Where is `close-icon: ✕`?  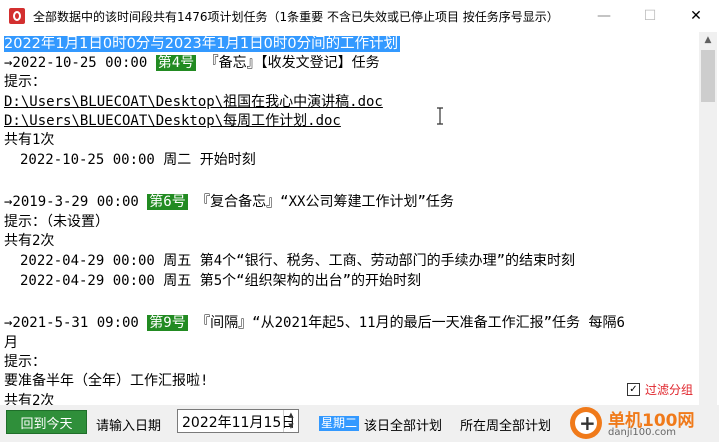
close-icon: ✕ is located at coordinates (696, 16).